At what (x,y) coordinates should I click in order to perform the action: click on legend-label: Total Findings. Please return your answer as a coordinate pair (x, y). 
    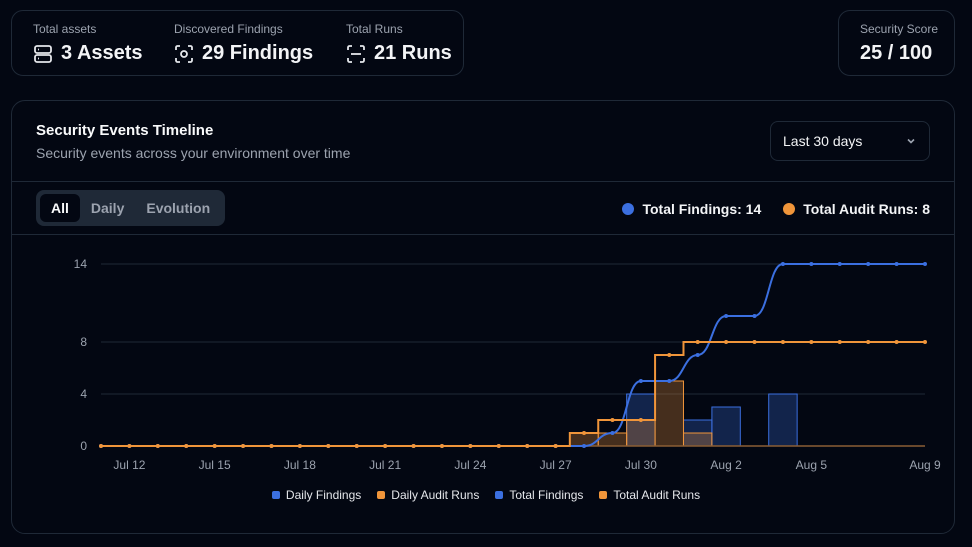
    Looking at the image, I should click on (546, 495).